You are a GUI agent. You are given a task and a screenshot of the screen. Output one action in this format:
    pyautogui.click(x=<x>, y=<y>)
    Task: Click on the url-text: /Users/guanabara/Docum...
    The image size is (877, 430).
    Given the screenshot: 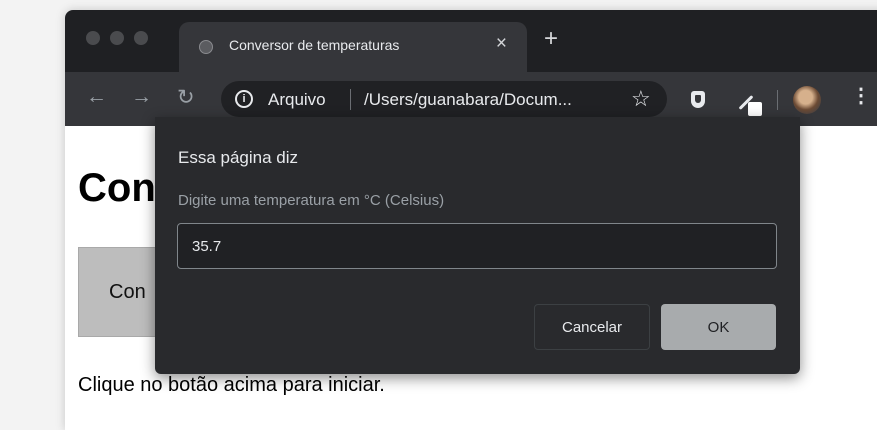 What is the action you would take?
    pyautogui.click(x=468, y=100)
    